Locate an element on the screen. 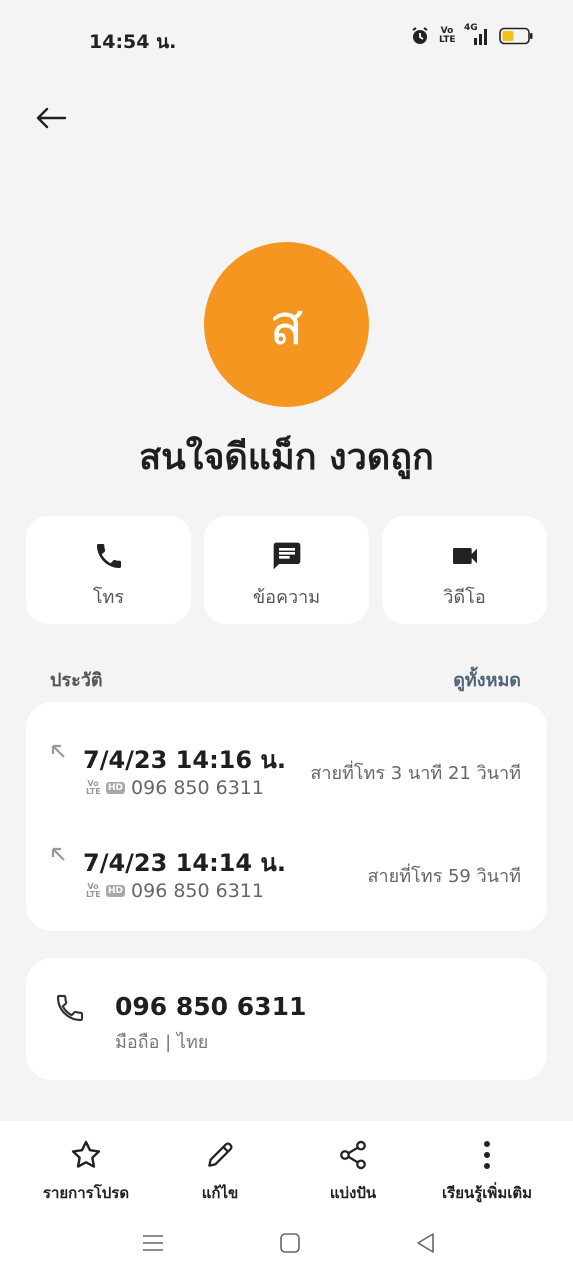 The image size is (573, 1280). favorite-label: รายการโปรด is located at coordinates (86, 1193).